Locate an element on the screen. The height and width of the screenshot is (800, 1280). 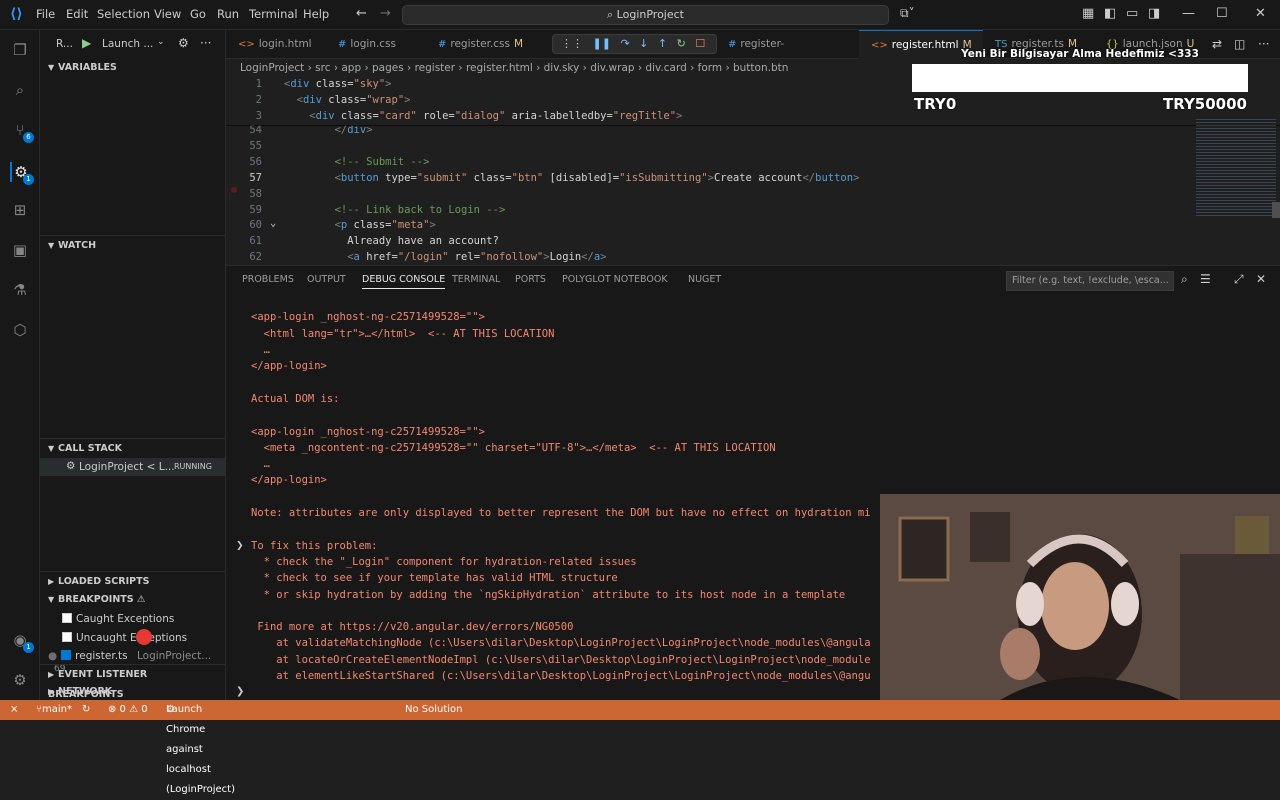
remote-icon: ⨯ is located at coordinates (14, 710).